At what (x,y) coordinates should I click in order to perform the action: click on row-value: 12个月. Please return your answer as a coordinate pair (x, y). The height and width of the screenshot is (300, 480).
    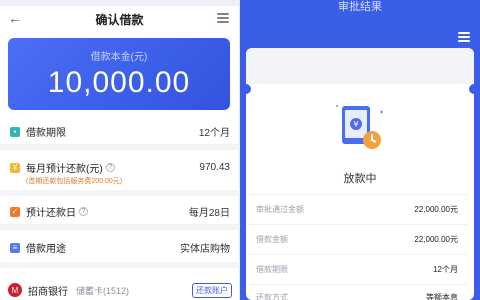
    Looking at the image, I should click on (214, 133).